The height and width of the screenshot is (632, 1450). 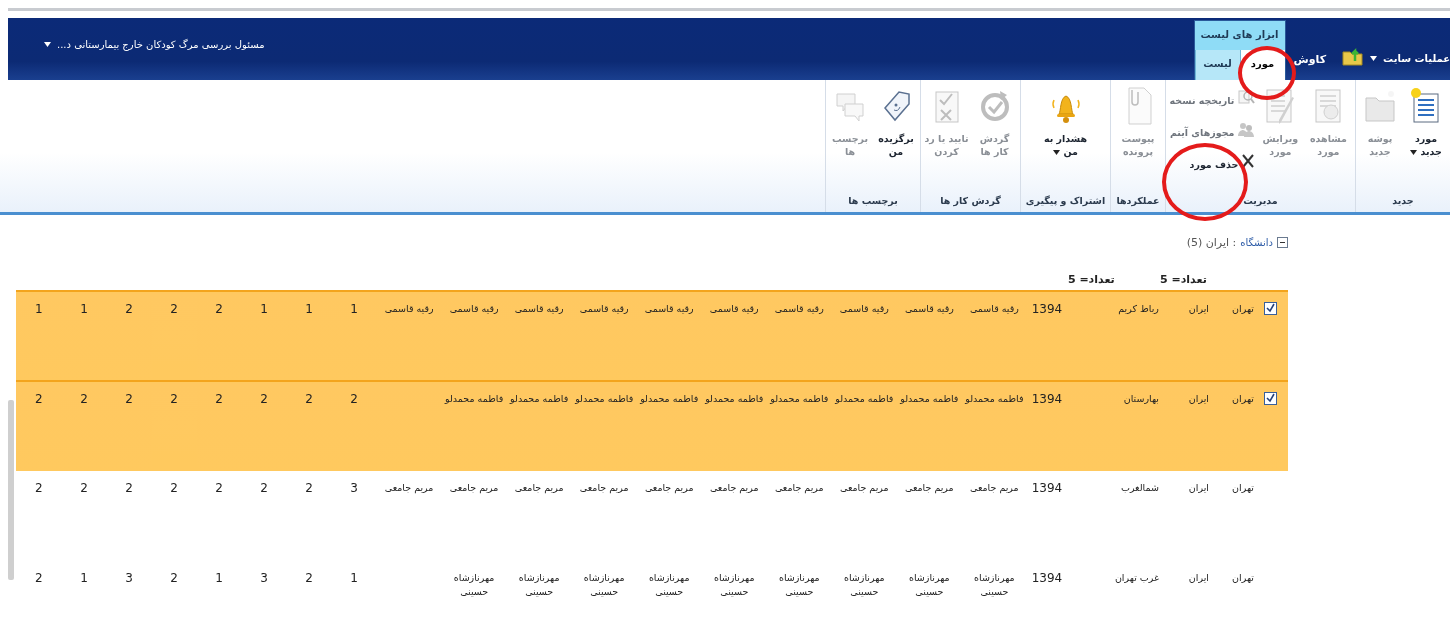 I want to click on table-cell: شمالغرب, so click(x=1112, y=516).